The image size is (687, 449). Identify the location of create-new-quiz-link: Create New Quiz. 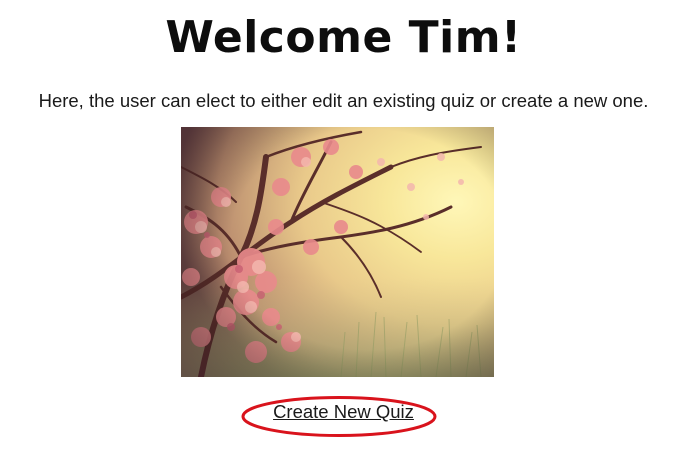
(343, 411).